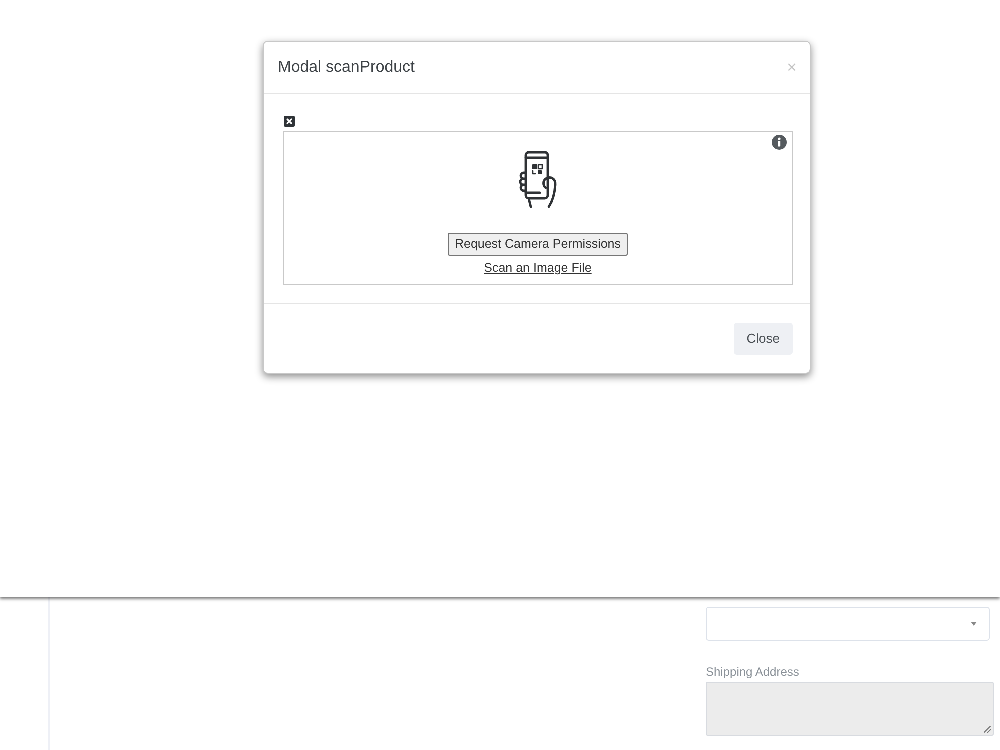  I want to click on caret-icon, so click(974, 624).